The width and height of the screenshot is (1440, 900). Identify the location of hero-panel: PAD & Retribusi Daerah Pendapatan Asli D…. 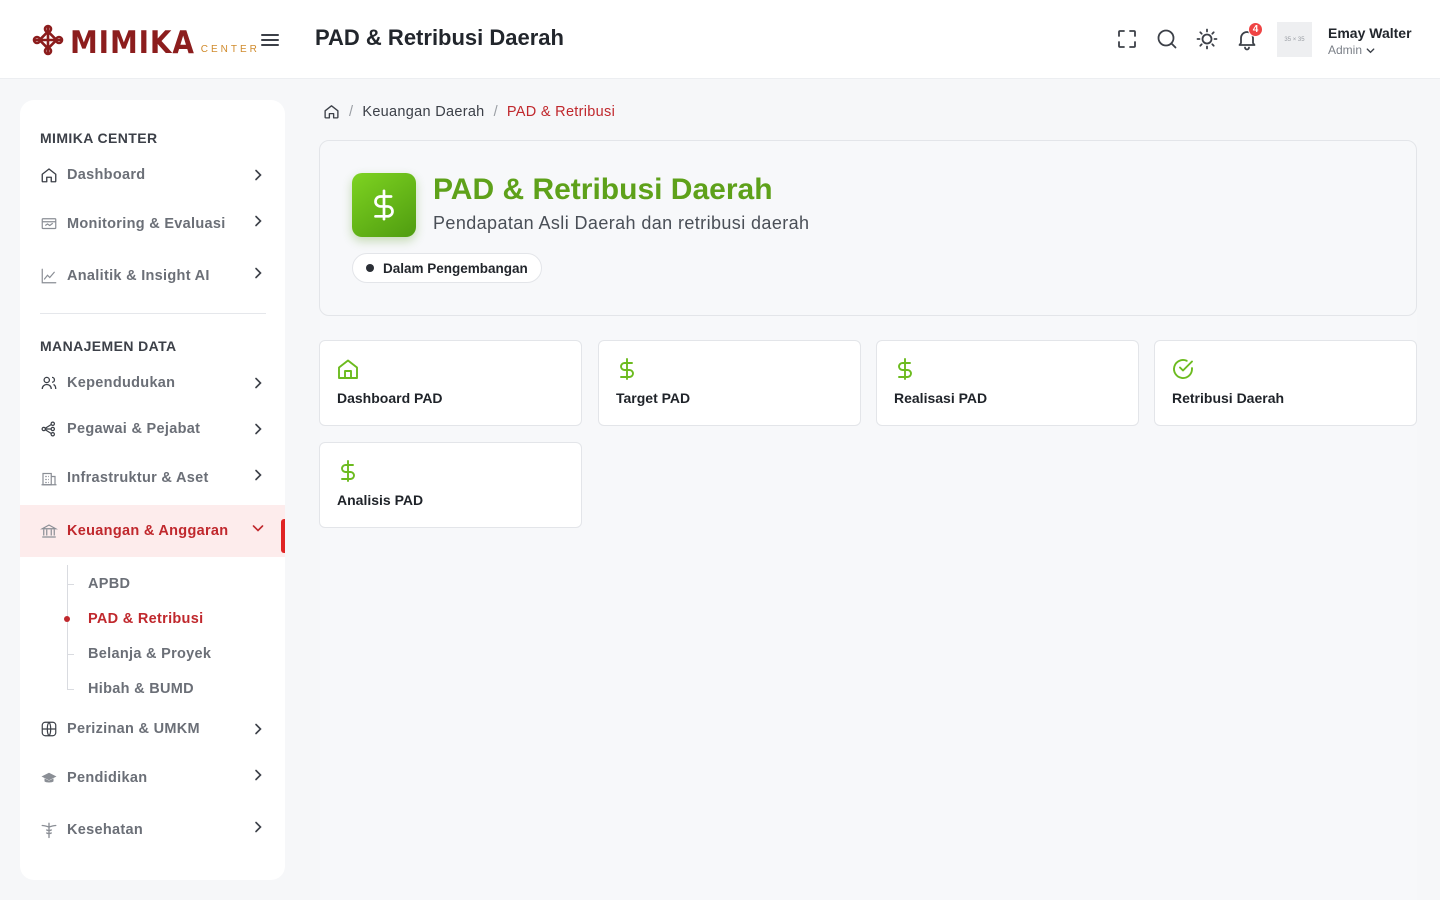
(868, 228).